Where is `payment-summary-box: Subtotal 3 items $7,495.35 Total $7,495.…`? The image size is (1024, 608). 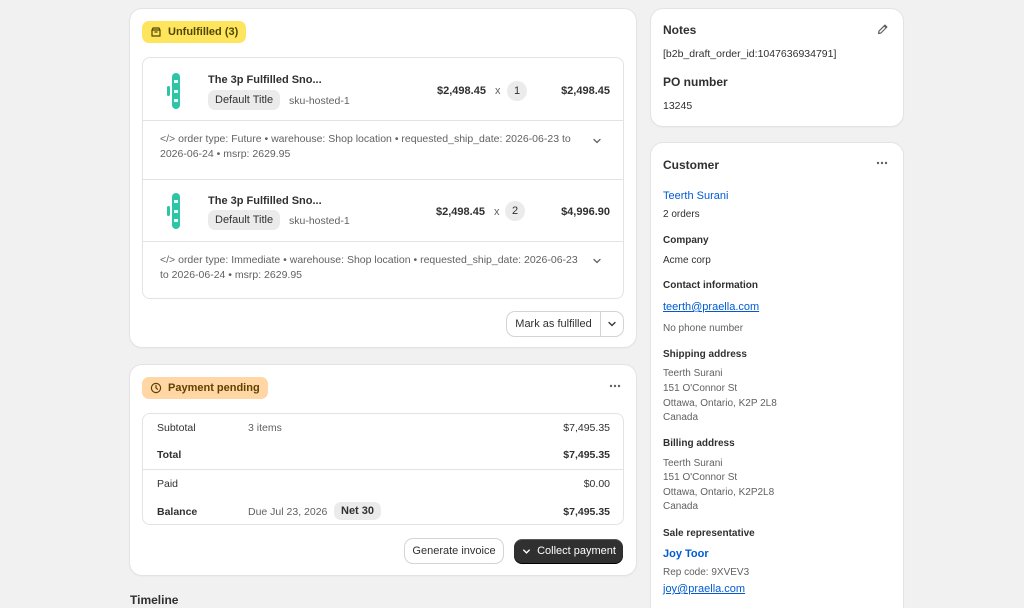
payment-summary-box: Subtotal 3 items $7,495.35 Total $7,495.… is located at coordinates (383, 469).